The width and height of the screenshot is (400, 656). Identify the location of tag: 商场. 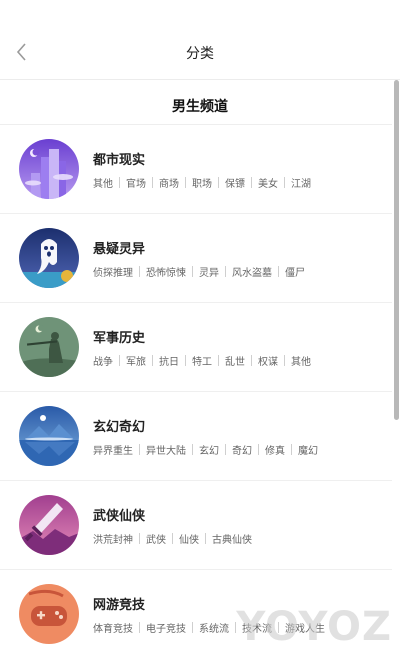
(169, 182).